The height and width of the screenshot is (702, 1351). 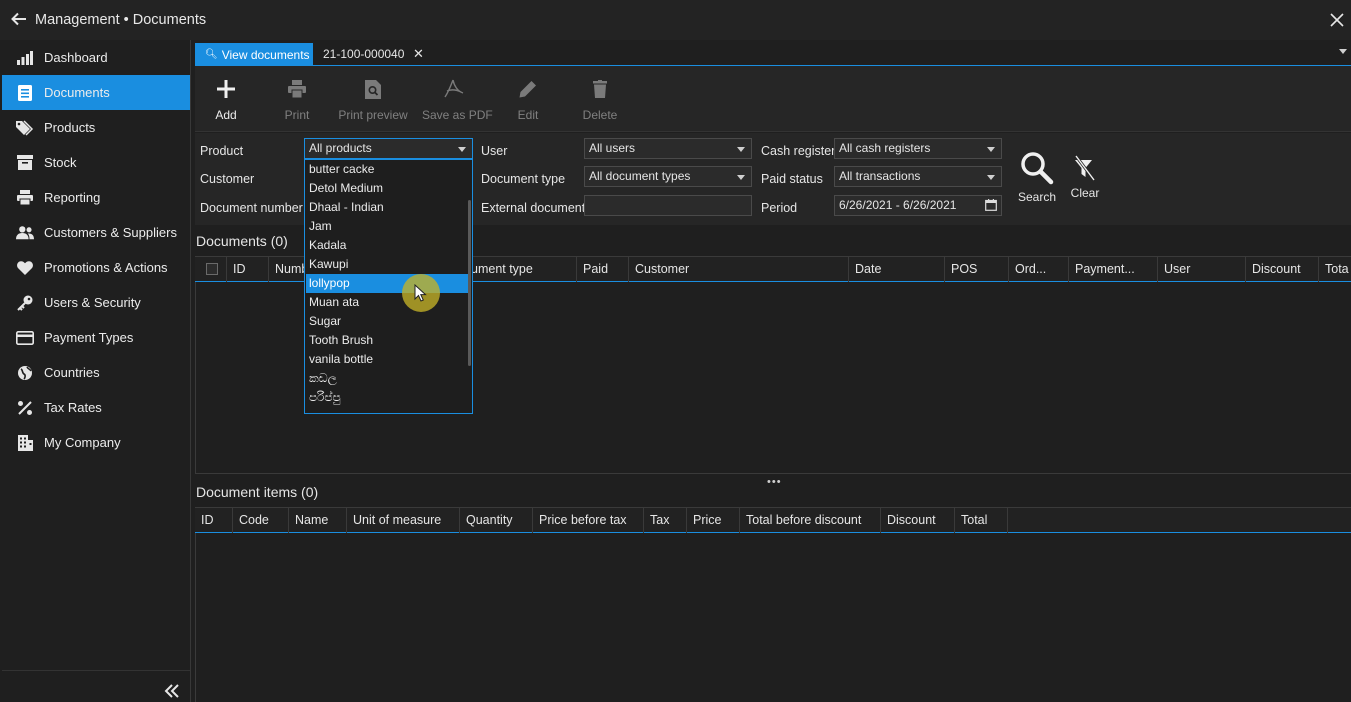 I want to click on cash-register-select: All cash registers, so click(x=918, y=148).